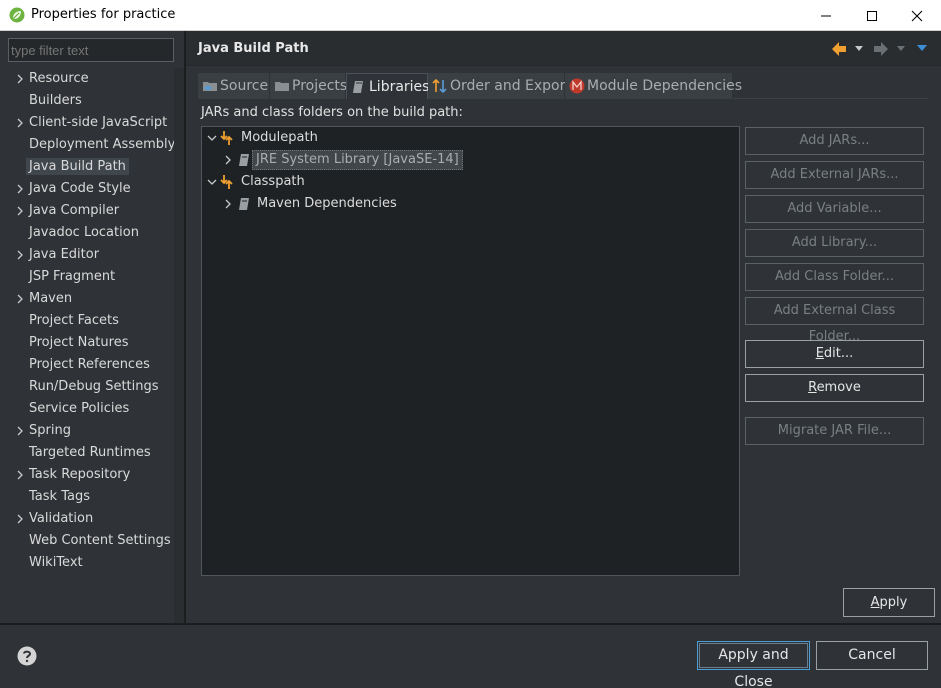 This screenshot has height=688, width=941. I want to click on sidebar-item-label: Resource, so click(59, 78).